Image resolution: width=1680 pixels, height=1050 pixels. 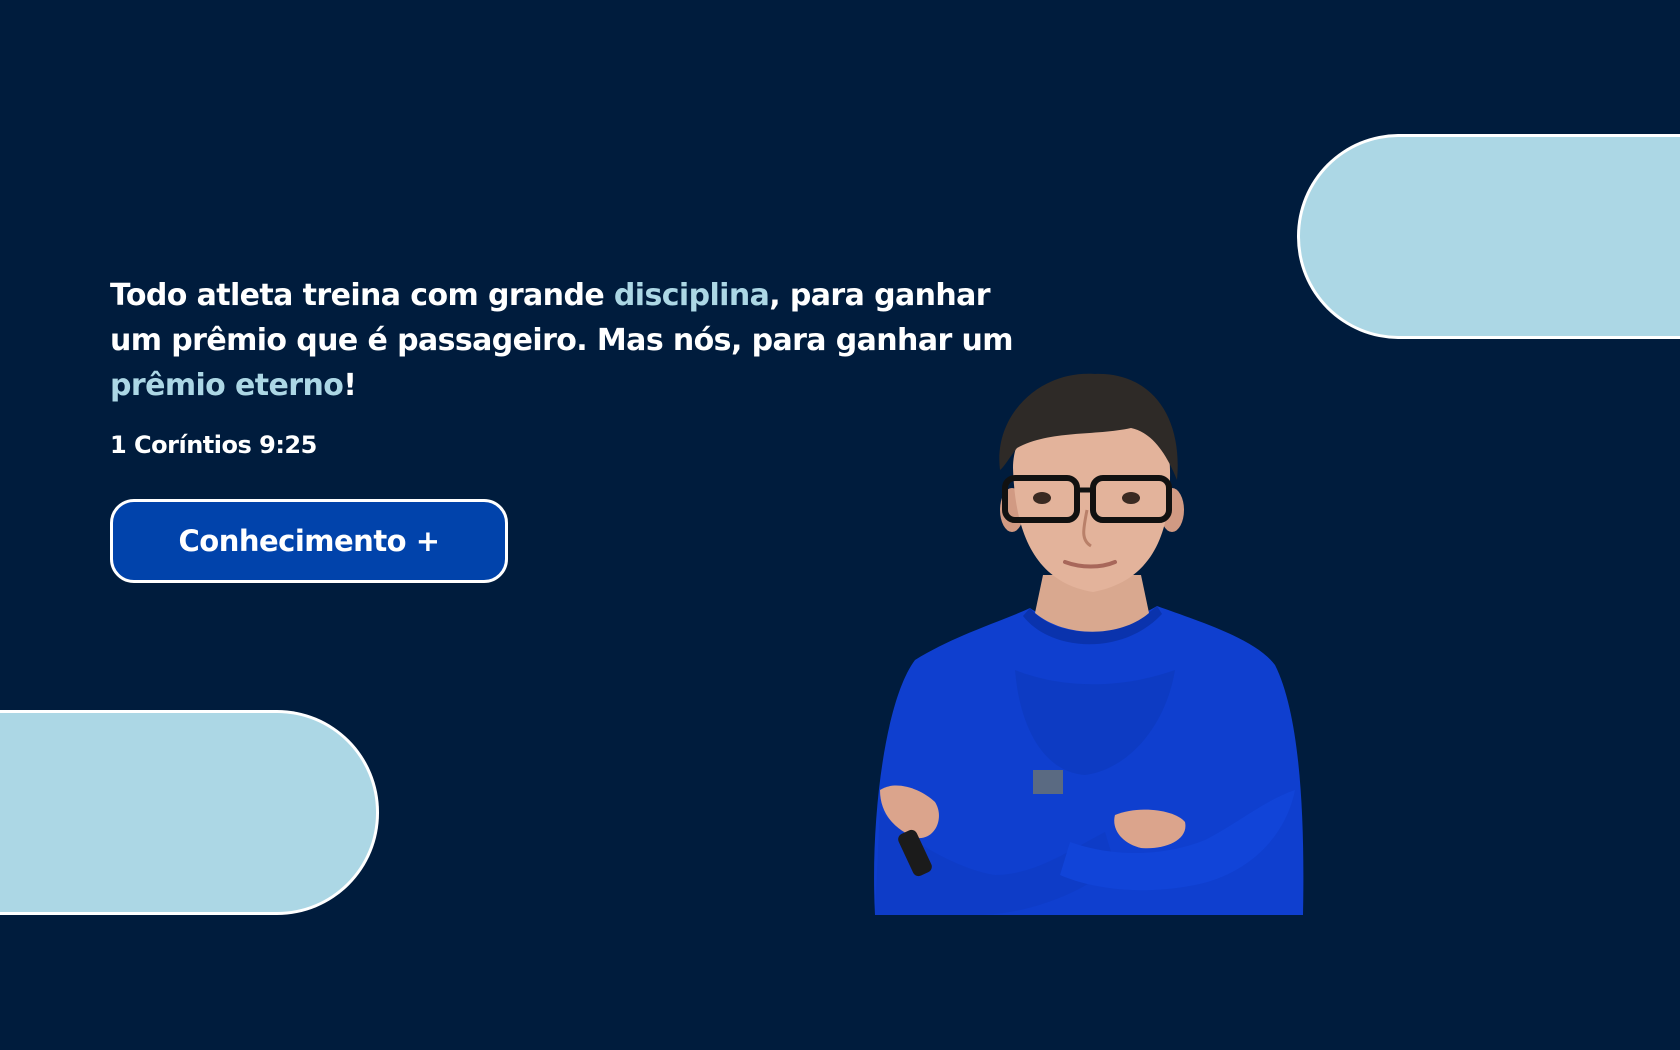 I want to click on quote-accent-premio-eterno: prêmio eterno, so click(x=227, y=385).